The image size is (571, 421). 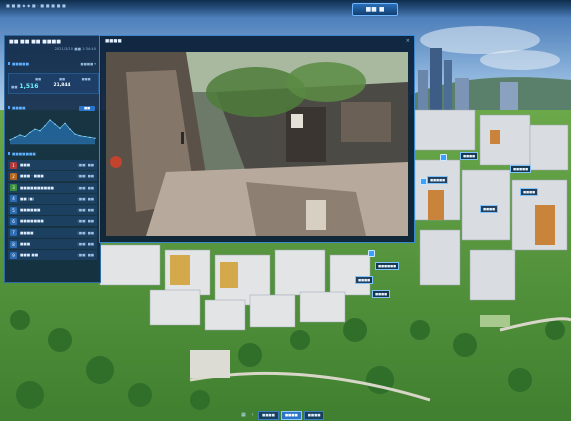 What do you see at coordinates (35, 42) in the screenshot?
I see `panel-title: ■■ ■■ ■■ ■■■■` at bounding box center [35, 42].